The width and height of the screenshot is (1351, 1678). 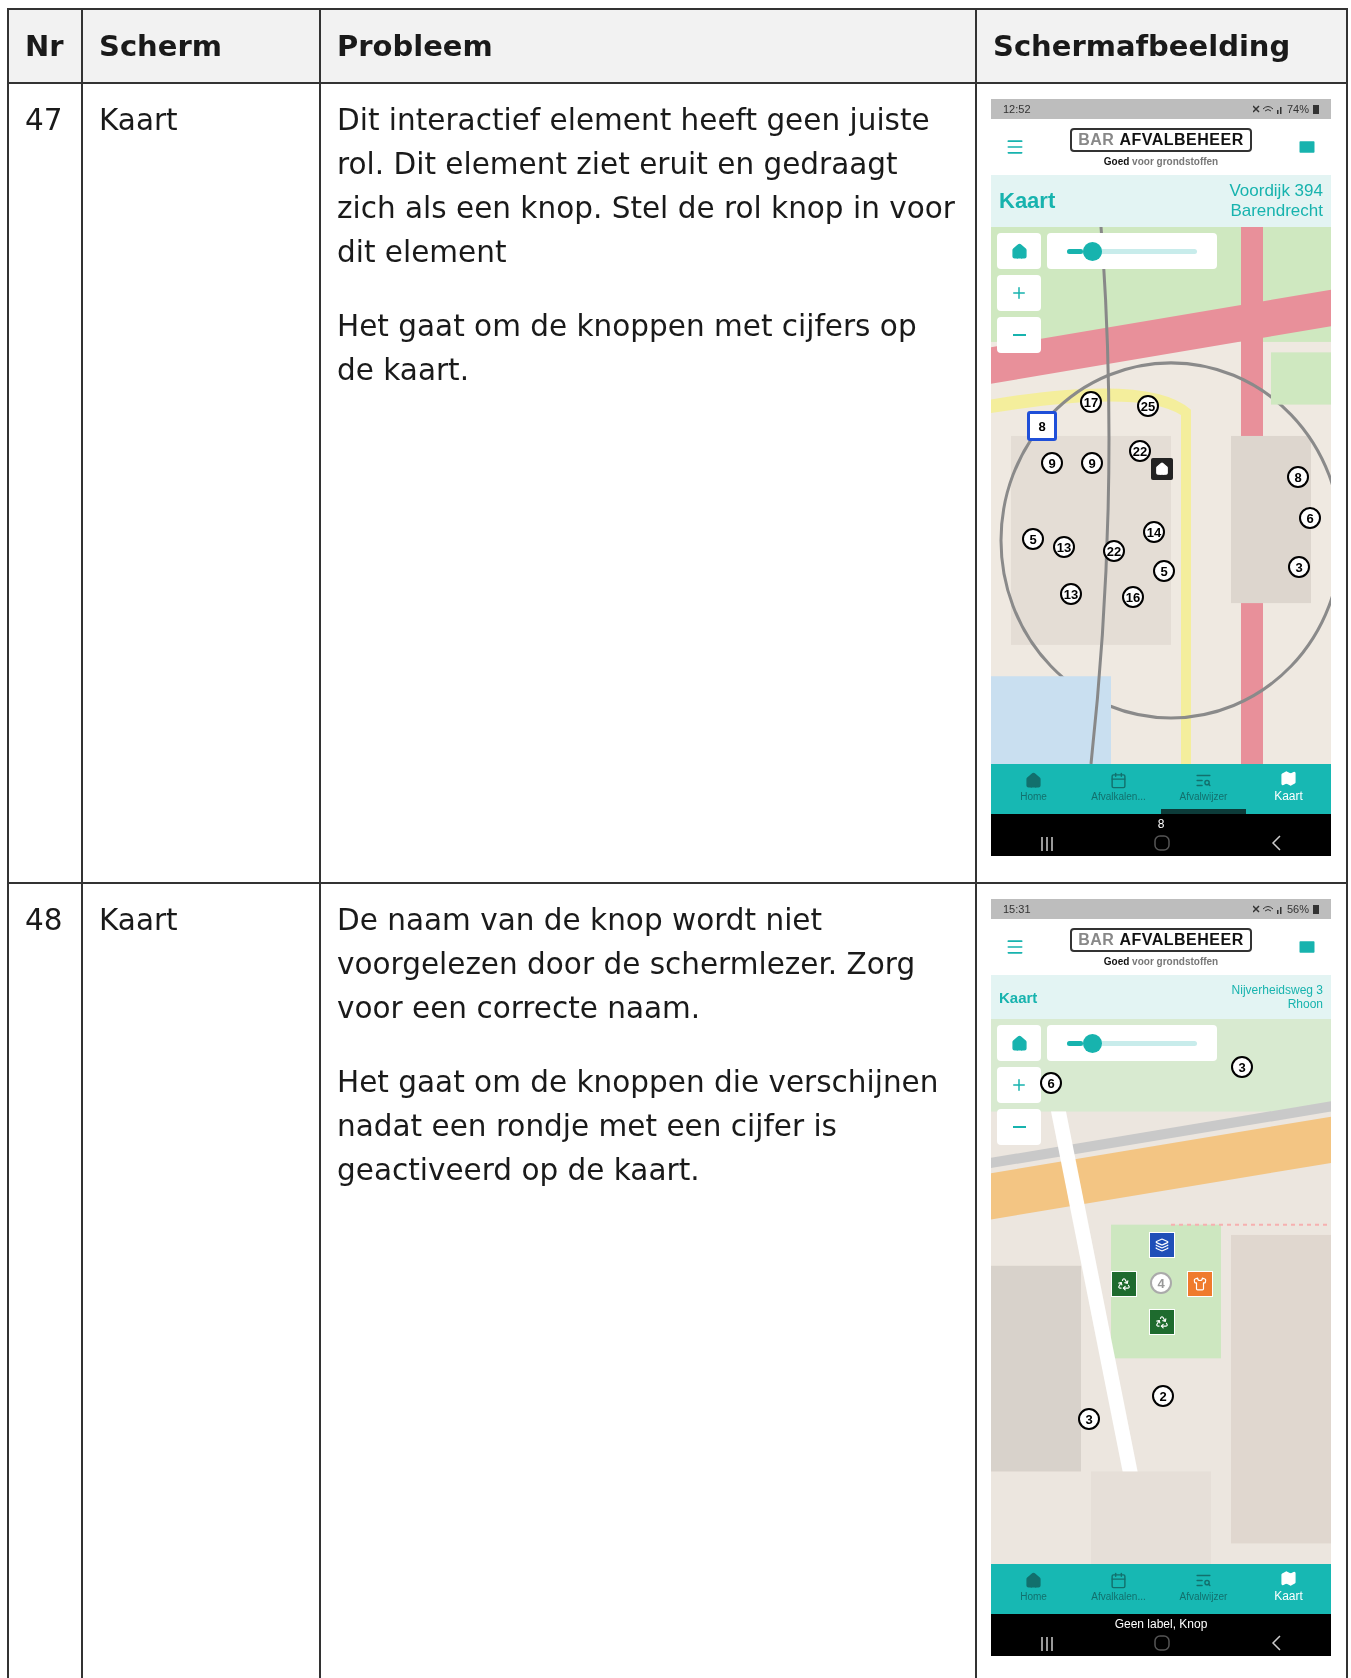 What do you see at coordinates (638, 1126) in the screenshot?
I see `problem-text: Het gaat om de knoppen die verschijnen nadat een rondje met een cijfer is geactiveerd op de kaart.` at bounding box center [638, 1126].